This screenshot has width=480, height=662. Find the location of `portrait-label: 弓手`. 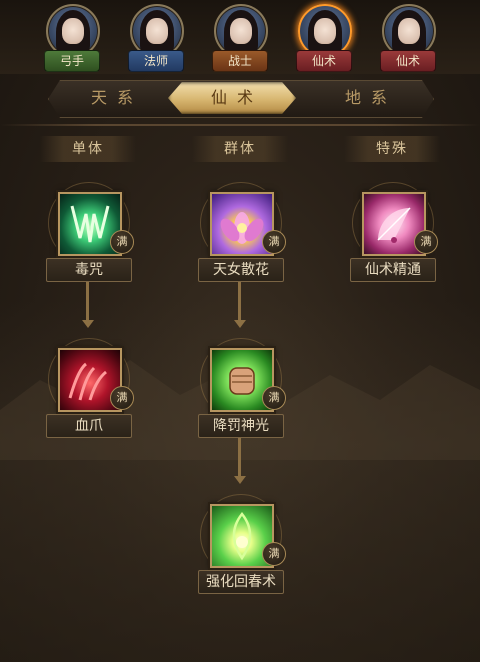

portrait-label: 弓手 is located at coordinates (72, 61).